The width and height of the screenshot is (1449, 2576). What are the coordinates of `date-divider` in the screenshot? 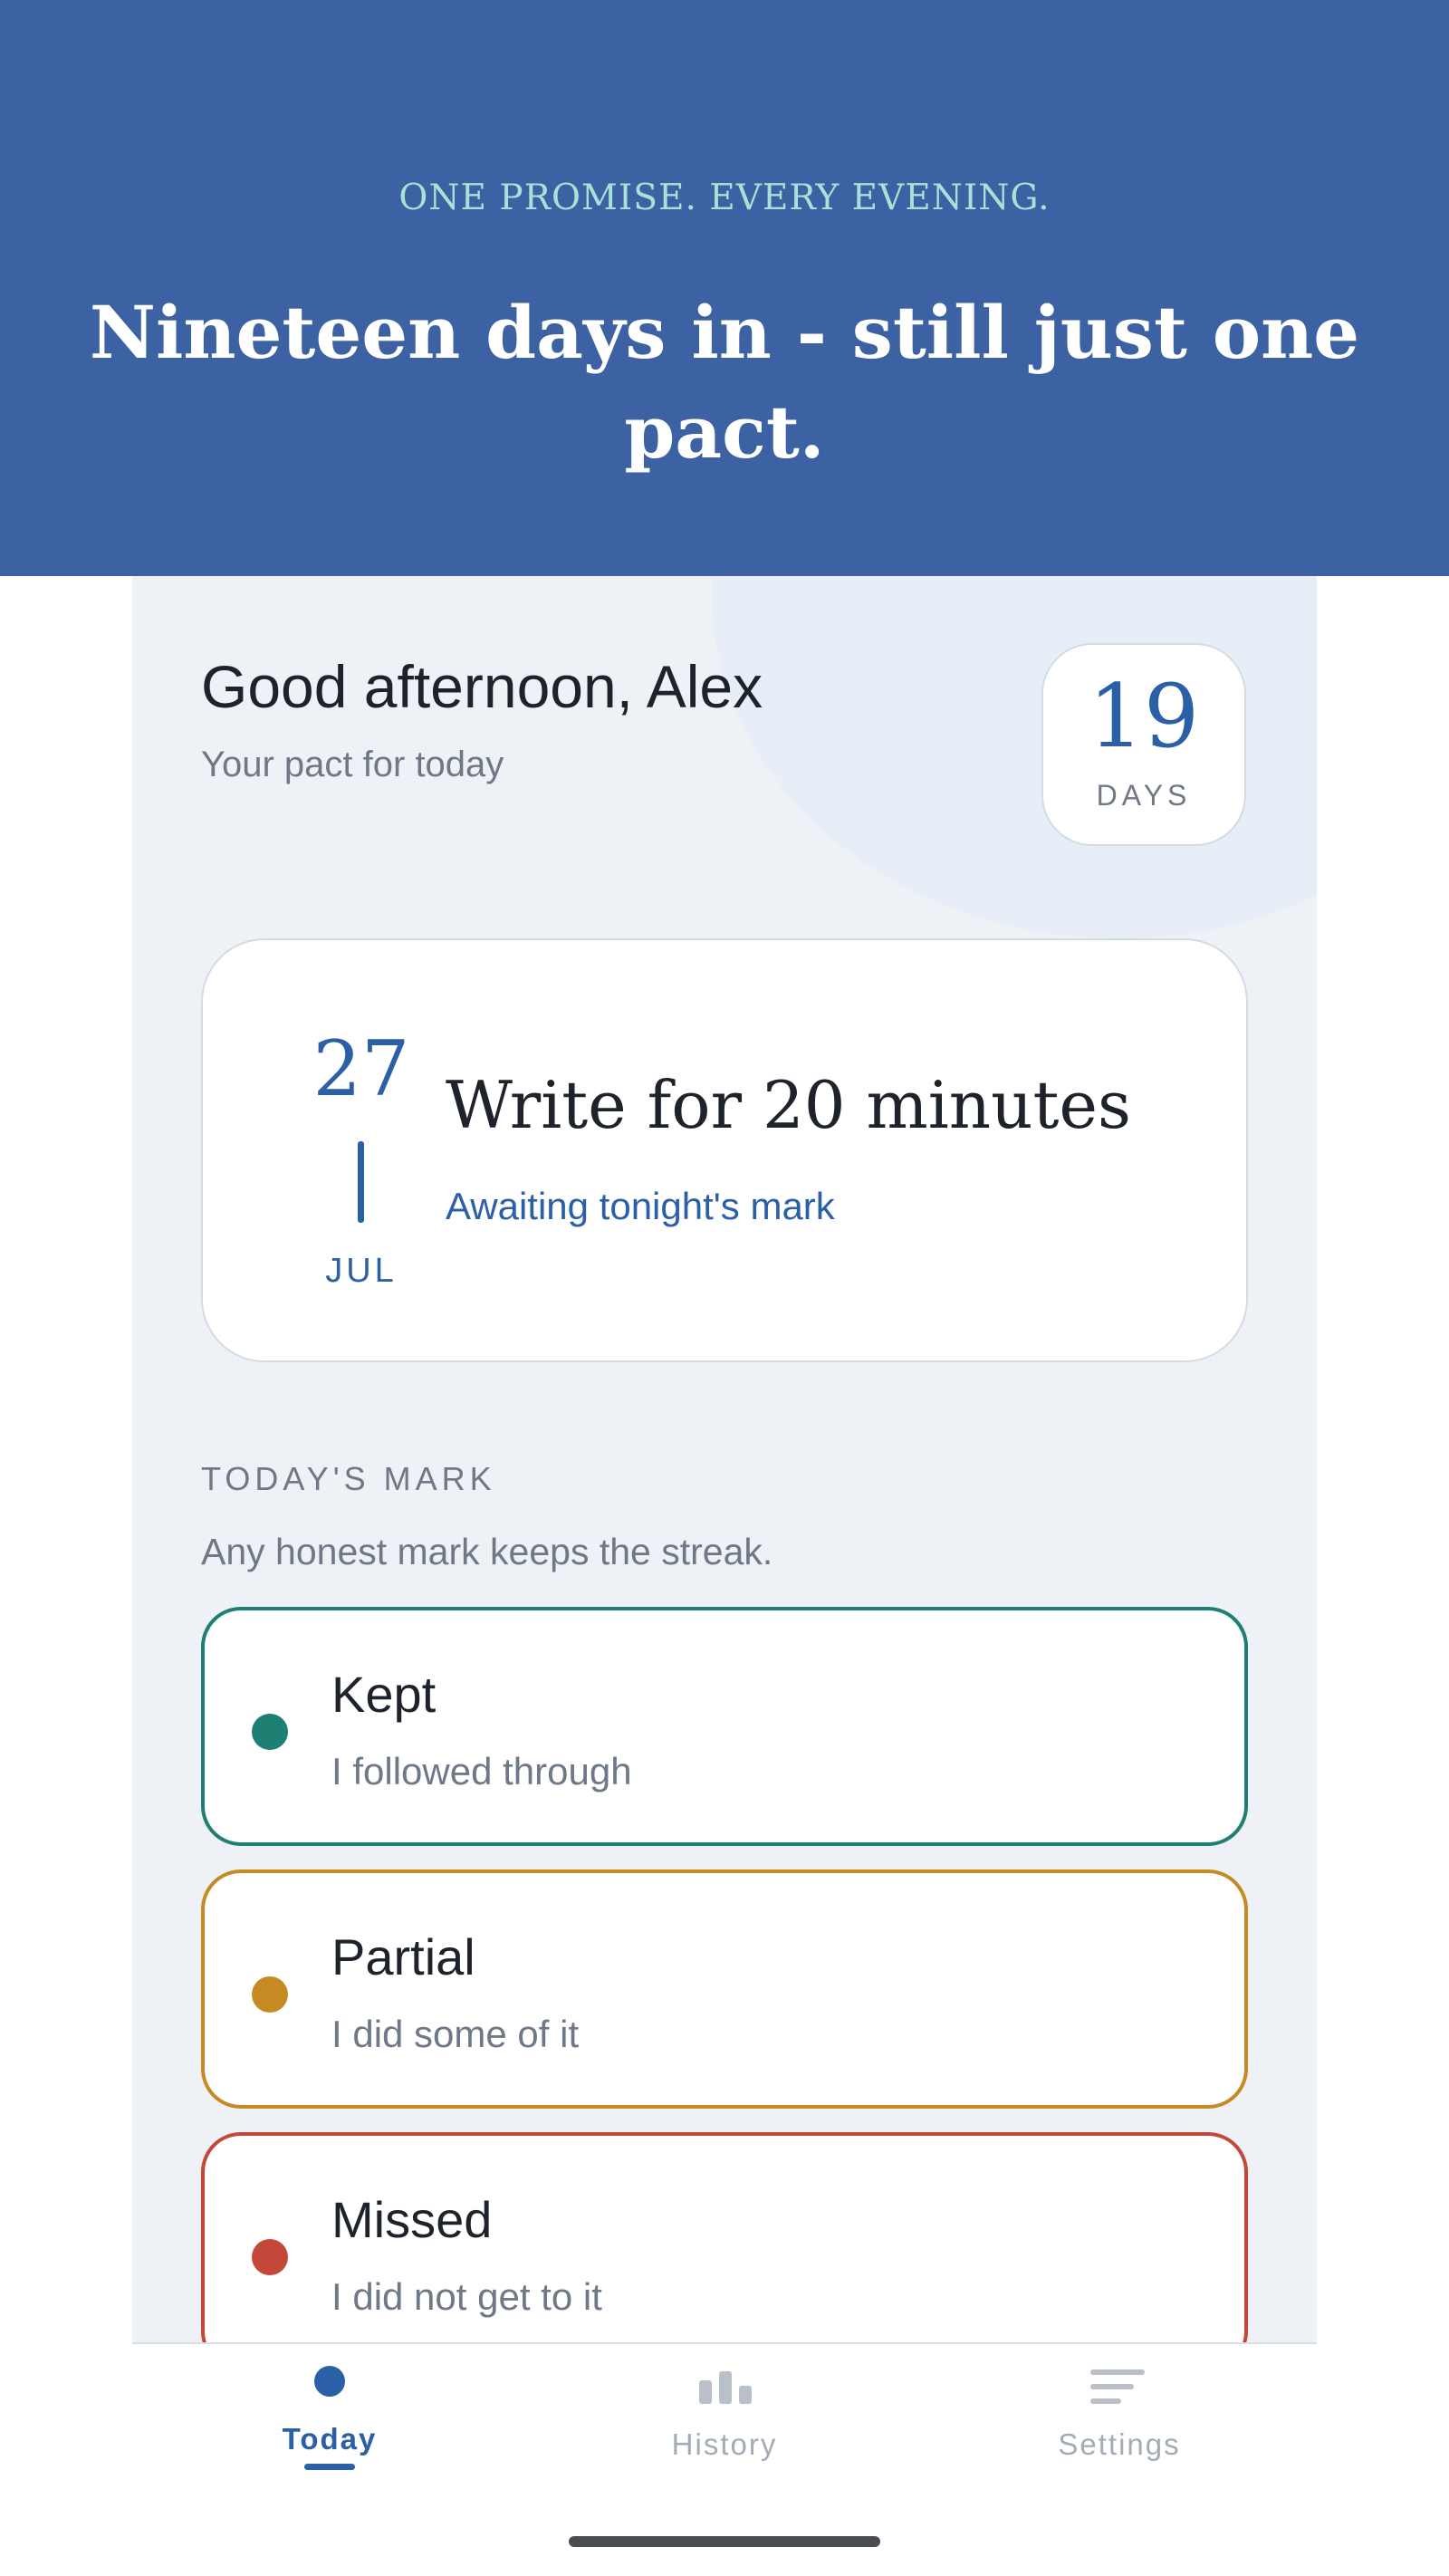 It's located at (361, 1182).